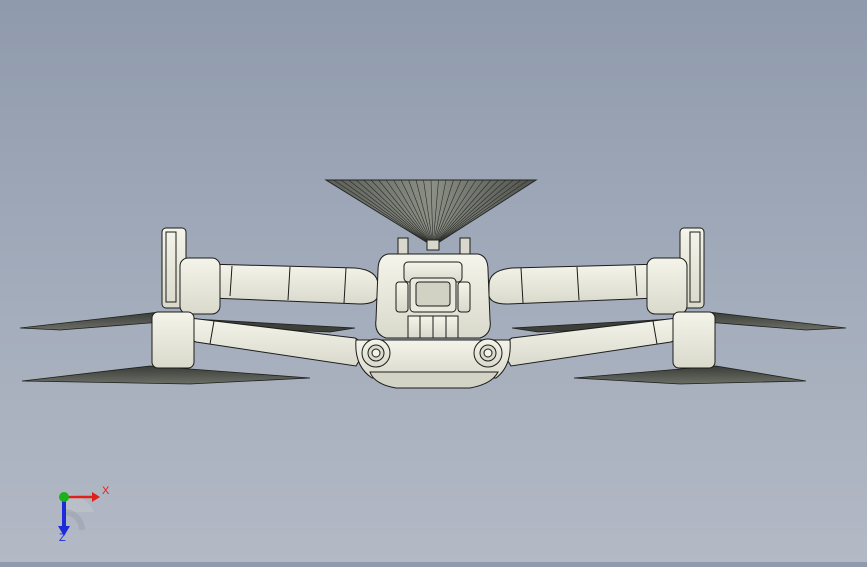  What do you see at coordinates (776, 321) in the screenshot?
I see `propeller-upper-right` at bounding box center [776, 321].